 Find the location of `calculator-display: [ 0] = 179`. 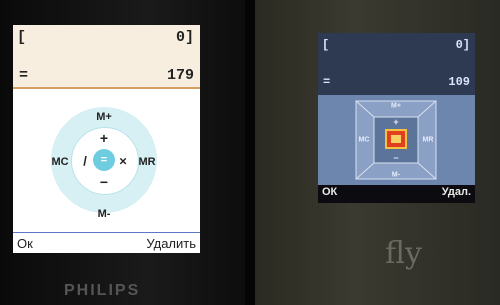

calculator-display: [ 0] = 179 is located at coordinates (106, 57).